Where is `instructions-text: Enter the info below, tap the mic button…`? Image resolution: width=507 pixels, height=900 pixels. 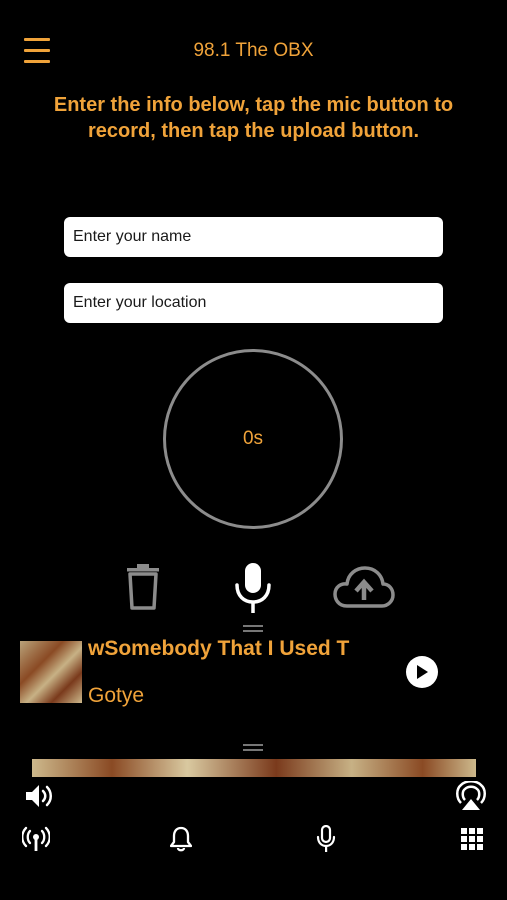 instructions-text: Enter the info below, tap the mic button… is located at coordinates (253, 118).